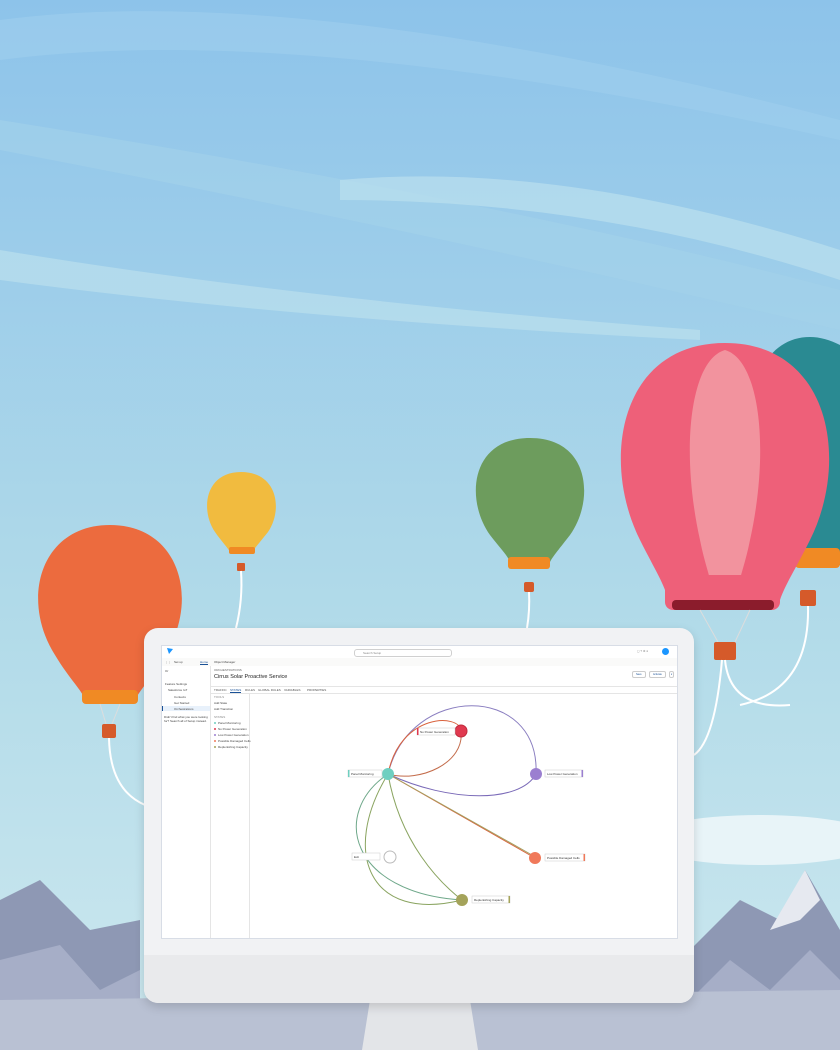  What do you see at coordinates (461, 731) in the screenshot?
I see `state-node-no-power` at bounding box center [461, 731].